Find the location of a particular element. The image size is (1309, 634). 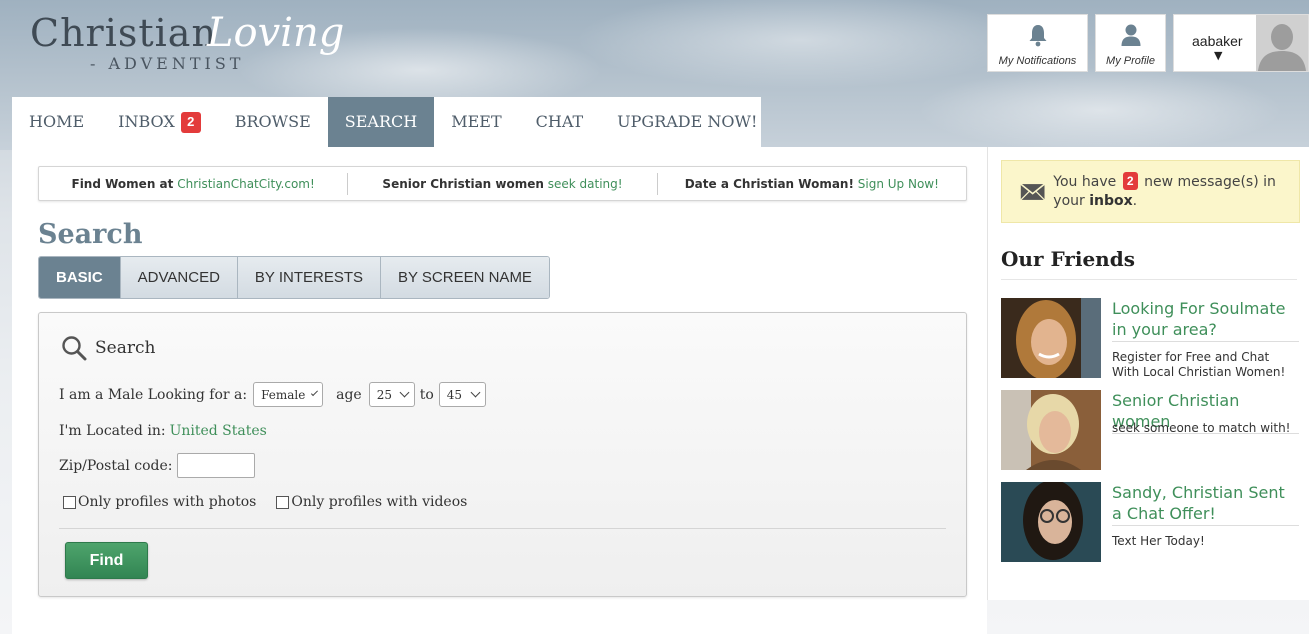

ad-link: seek dating! is located at coordinates (585, 184).